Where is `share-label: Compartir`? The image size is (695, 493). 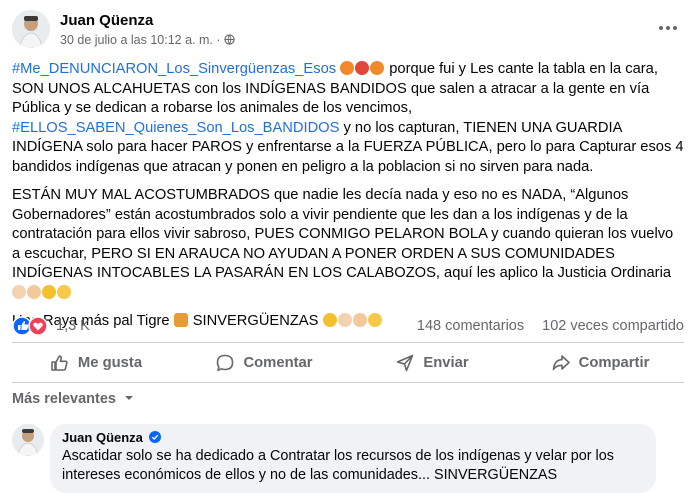 share-label: Compartir is located at coordinates (614, 363).